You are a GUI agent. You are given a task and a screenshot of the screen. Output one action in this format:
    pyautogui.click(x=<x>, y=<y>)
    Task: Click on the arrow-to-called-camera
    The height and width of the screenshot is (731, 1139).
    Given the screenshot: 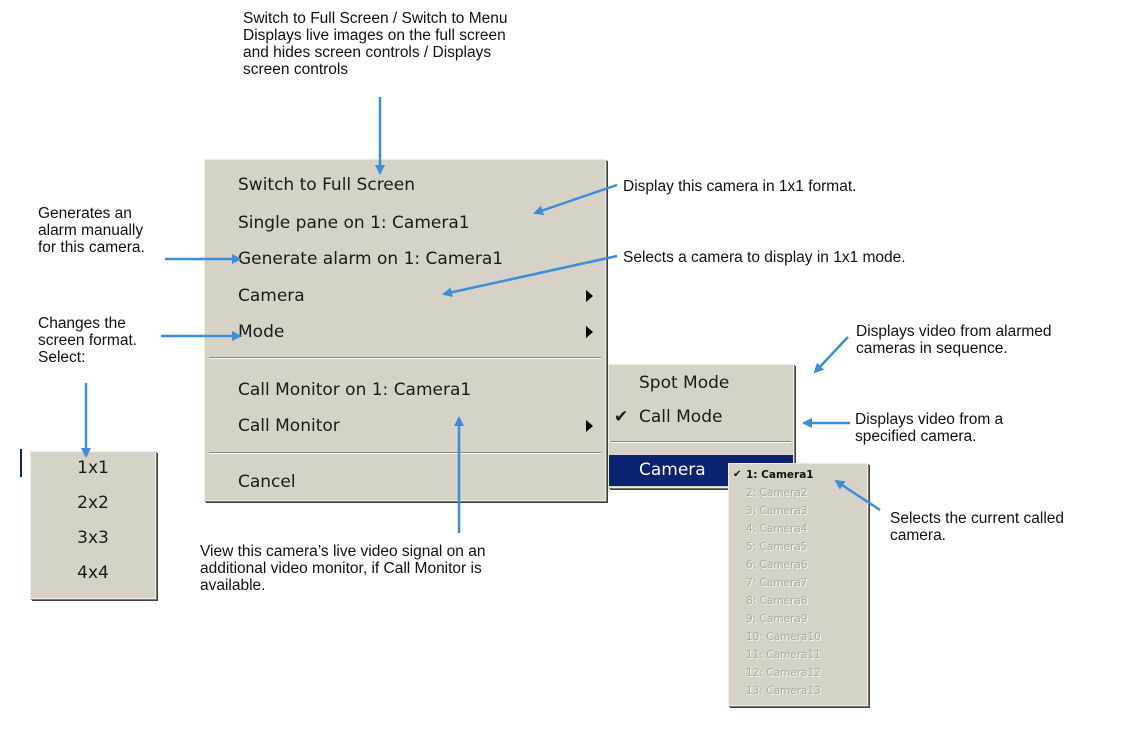 What is the action you would take?
    pyautogui.click(x=857, y=495)
    